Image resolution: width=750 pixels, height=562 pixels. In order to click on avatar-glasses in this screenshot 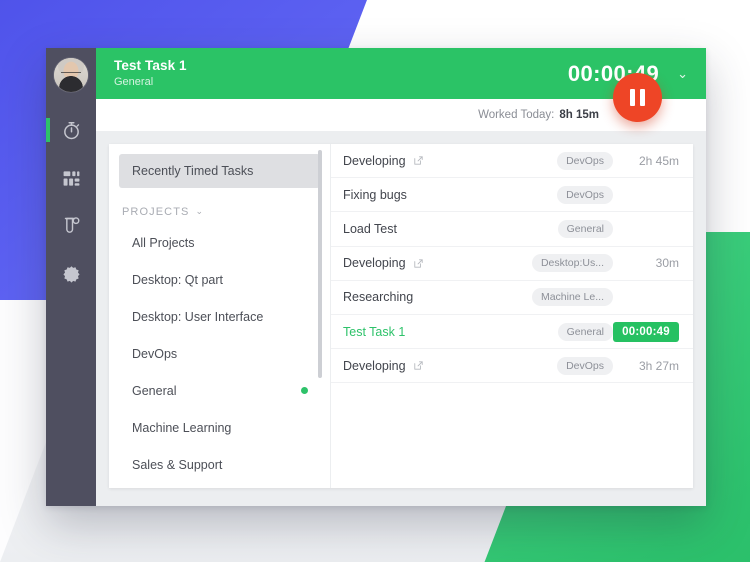, I will do `click(71, 74)`.